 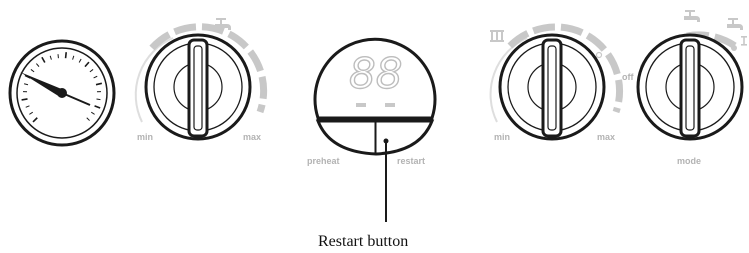 I want to click on dial3-grip, so click(x=552, y=88).